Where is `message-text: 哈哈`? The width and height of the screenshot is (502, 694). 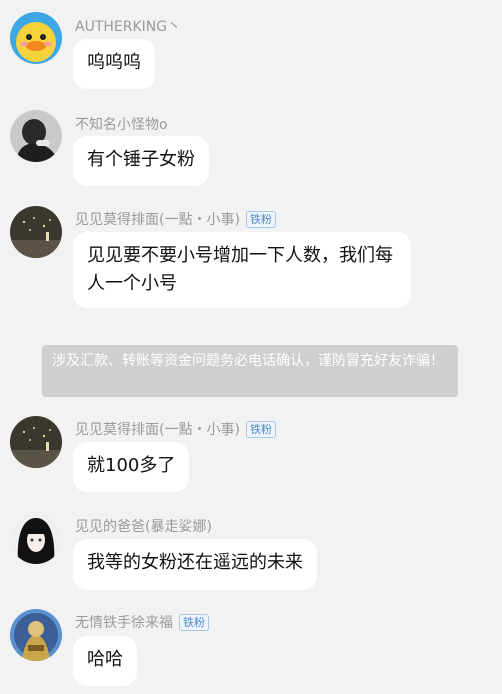
message-text: 哈哈 is located at coordinates (105, 659).